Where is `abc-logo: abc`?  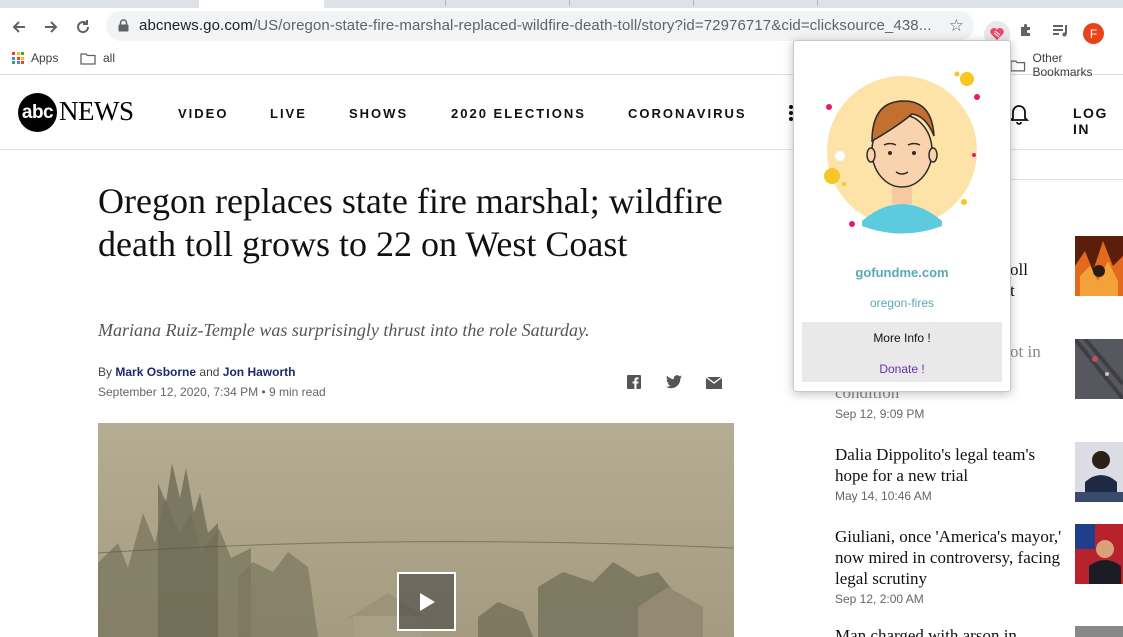
abc-logo: abc is located at coordinates (37, 112).